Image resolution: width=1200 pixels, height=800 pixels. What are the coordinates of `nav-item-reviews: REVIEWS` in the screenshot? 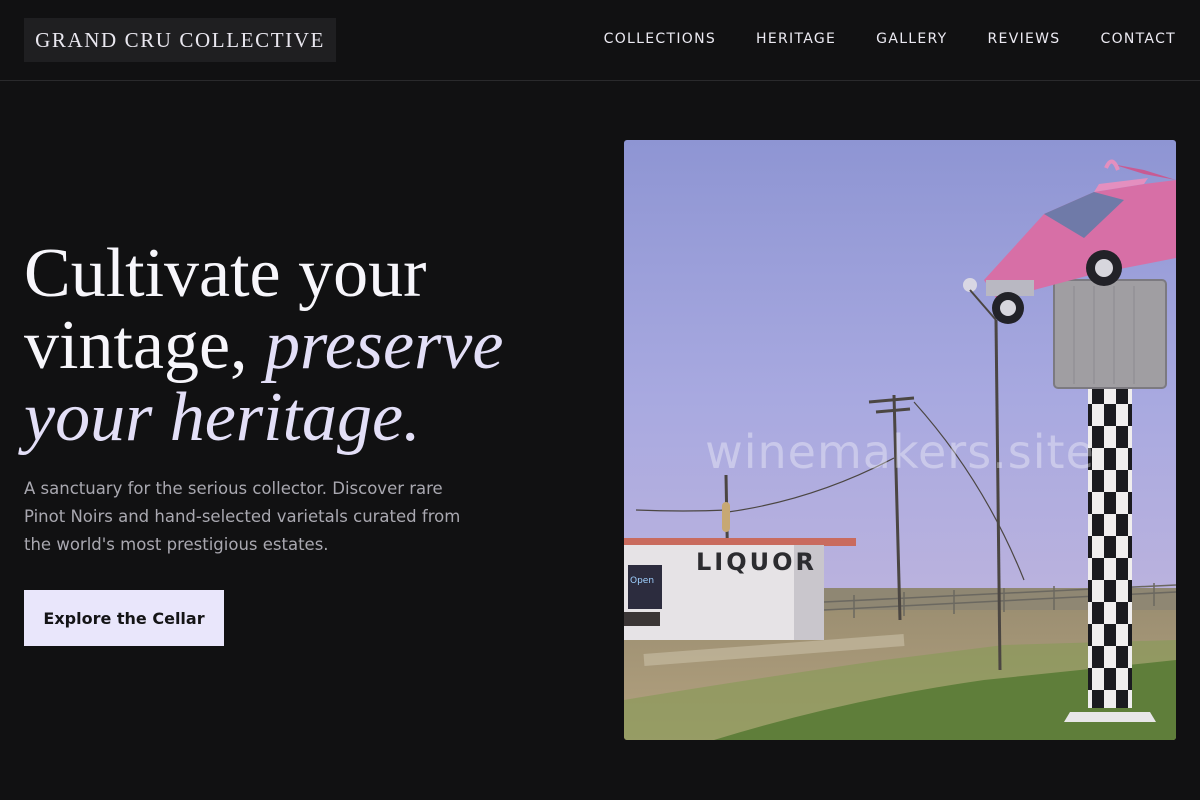 It's located at (1024, 39).